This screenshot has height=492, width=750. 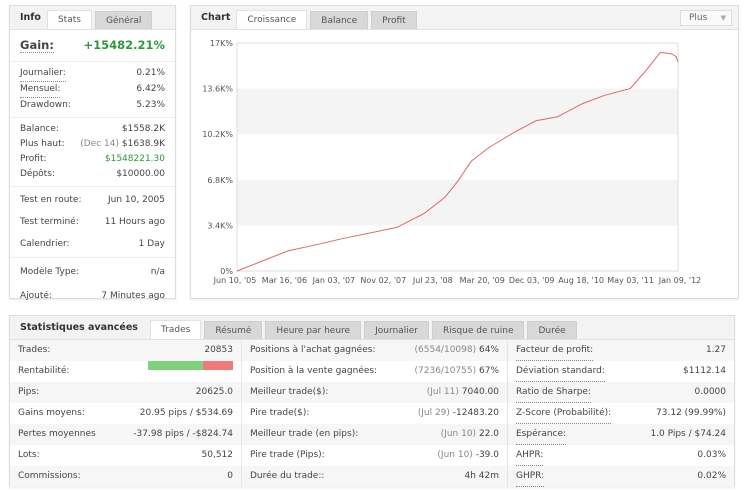 What do you see at coordinates (433, 413) in the screenshot?
I see `stat-detail: (Jul 29)` at bounding box center [433, 413].